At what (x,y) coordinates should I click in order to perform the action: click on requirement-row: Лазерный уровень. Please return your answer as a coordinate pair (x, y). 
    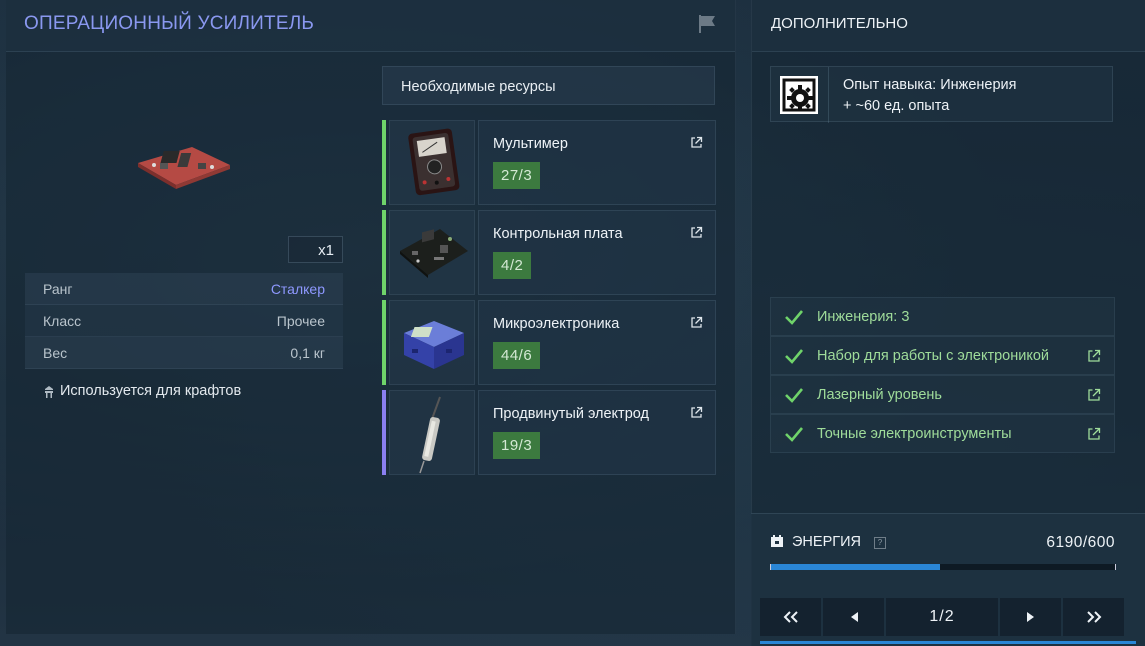
    Looking at the image, I should click on (942, 394).